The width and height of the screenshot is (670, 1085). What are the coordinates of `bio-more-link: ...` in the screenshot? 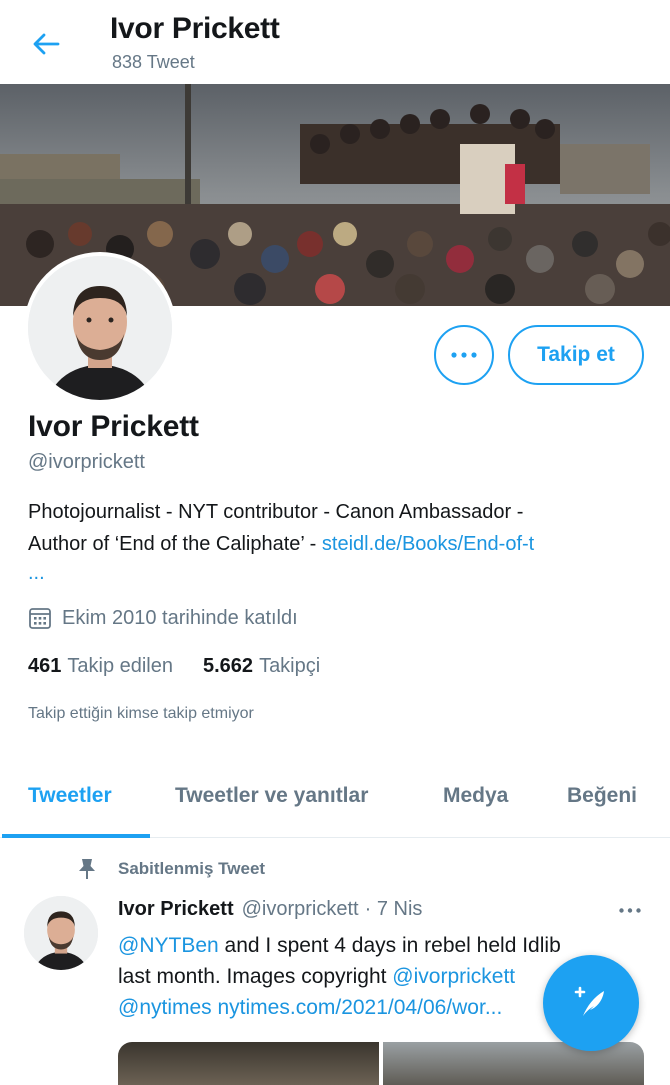 It's located at (36, 573).